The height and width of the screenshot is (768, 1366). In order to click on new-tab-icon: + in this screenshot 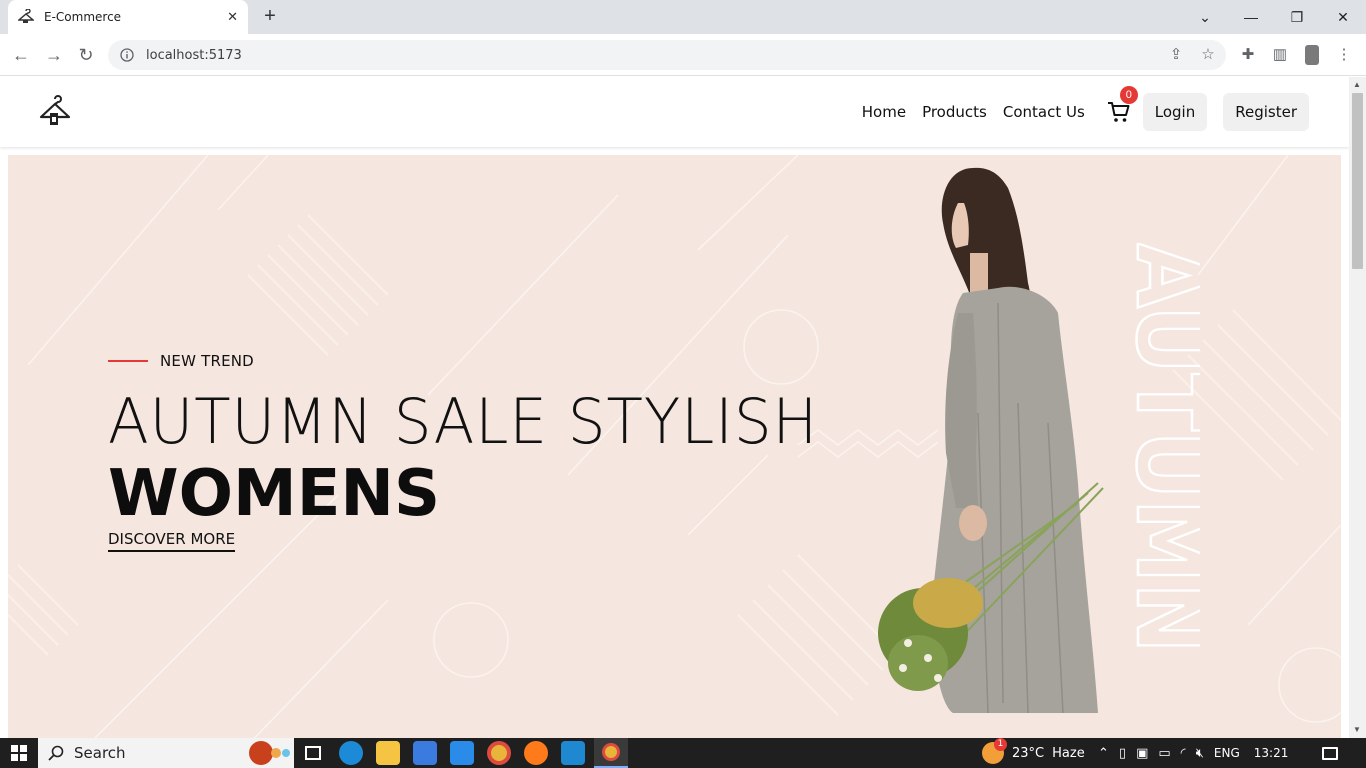, I will do `click(270, 17)`.